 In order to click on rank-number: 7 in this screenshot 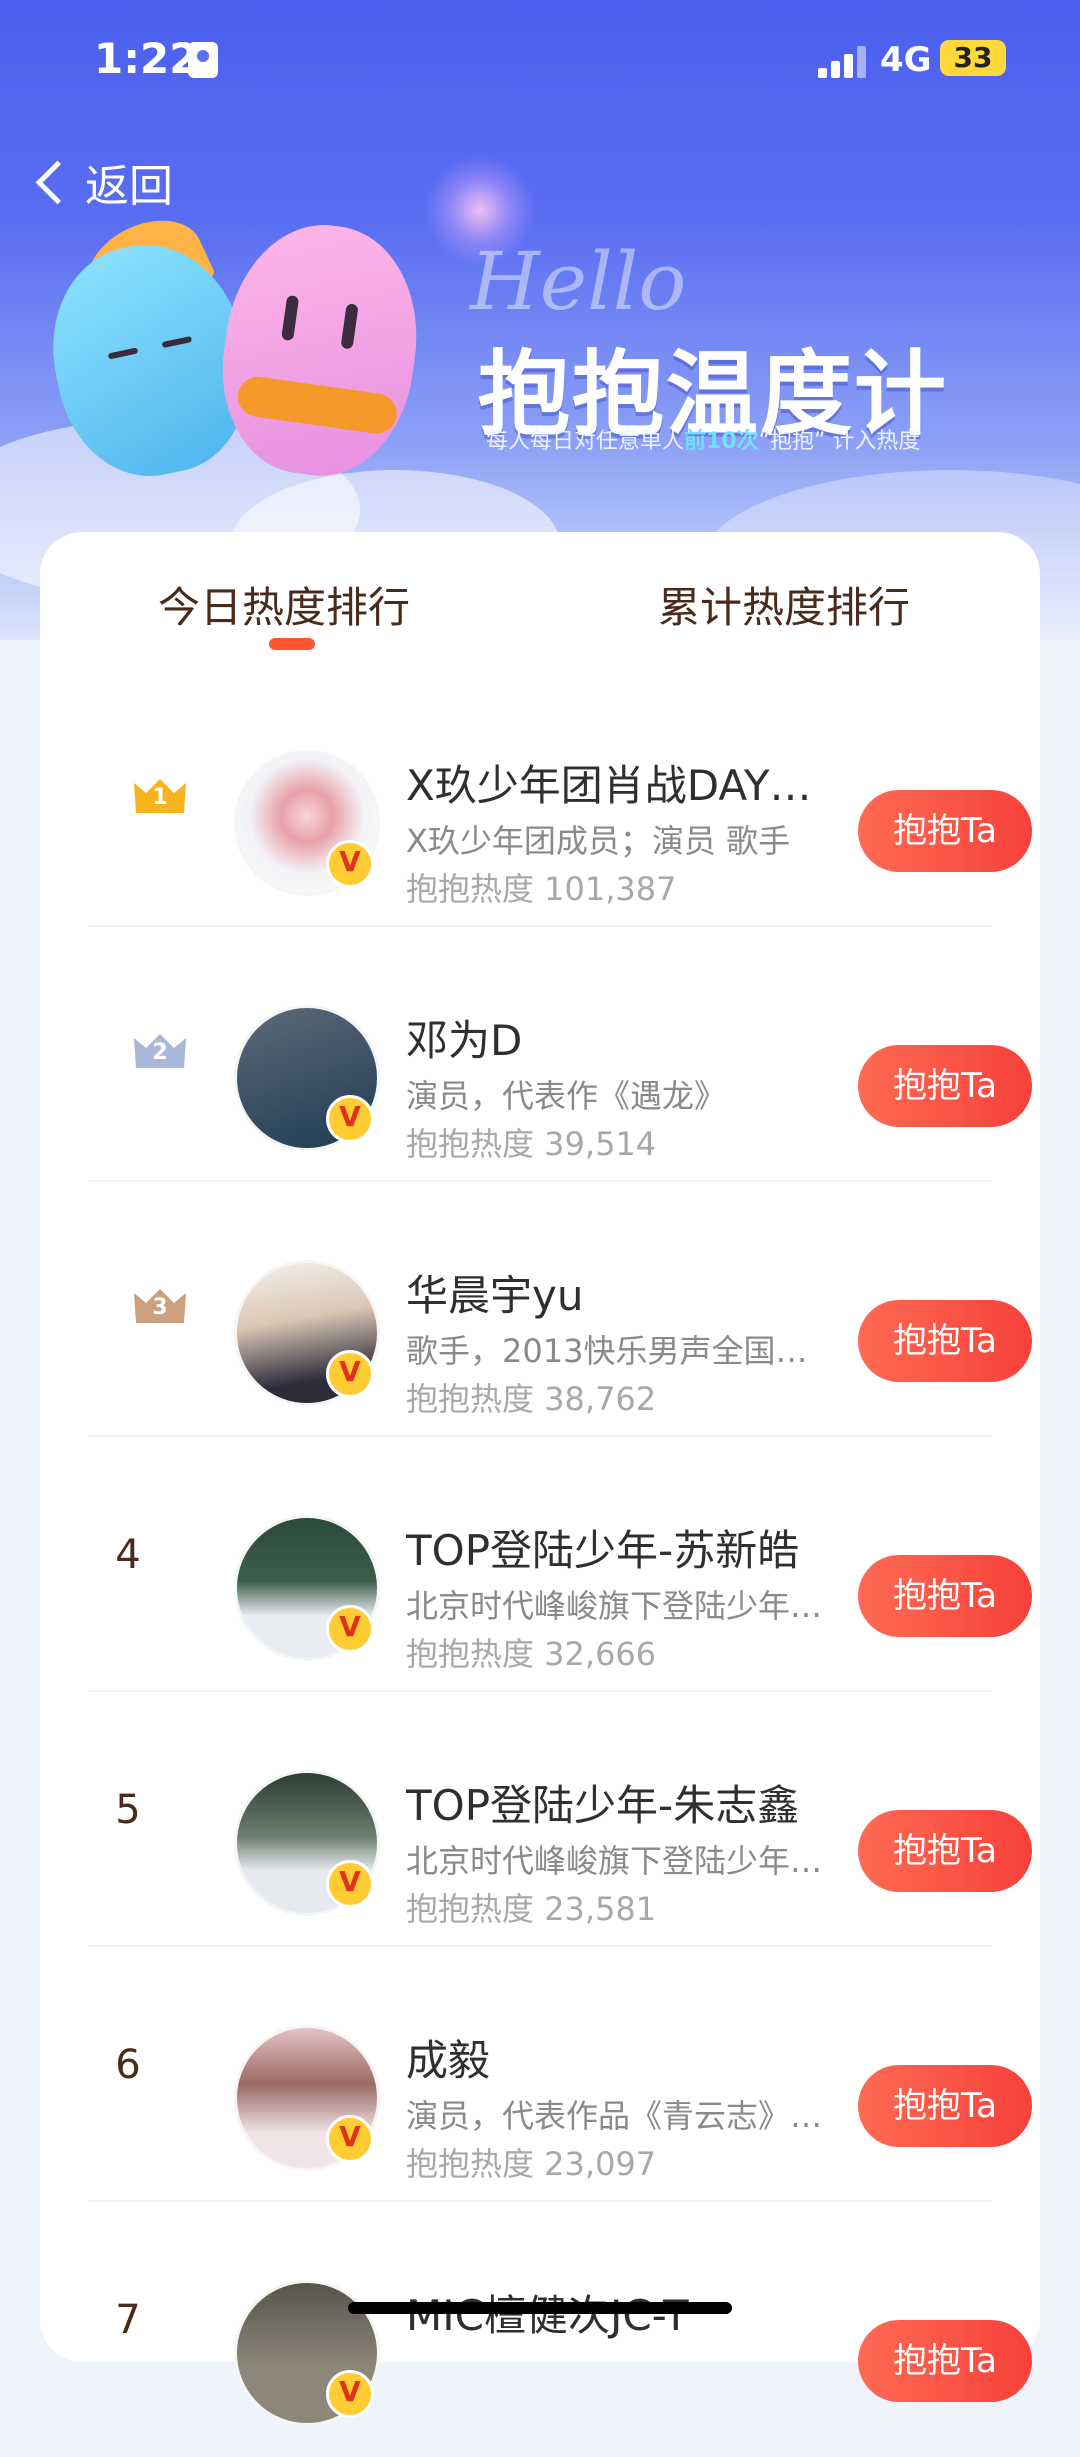, I will do `click(128, 2320)`.